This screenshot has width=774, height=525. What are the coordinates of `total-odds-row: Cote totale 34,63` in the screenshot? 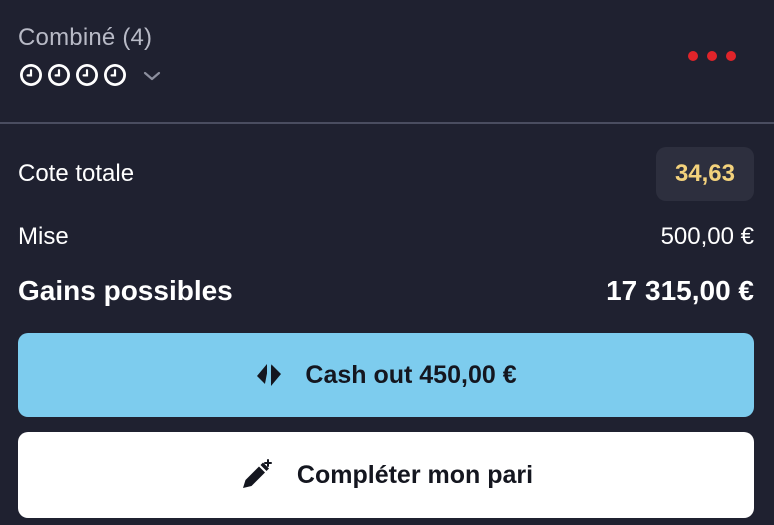 It's located at (386, 174).